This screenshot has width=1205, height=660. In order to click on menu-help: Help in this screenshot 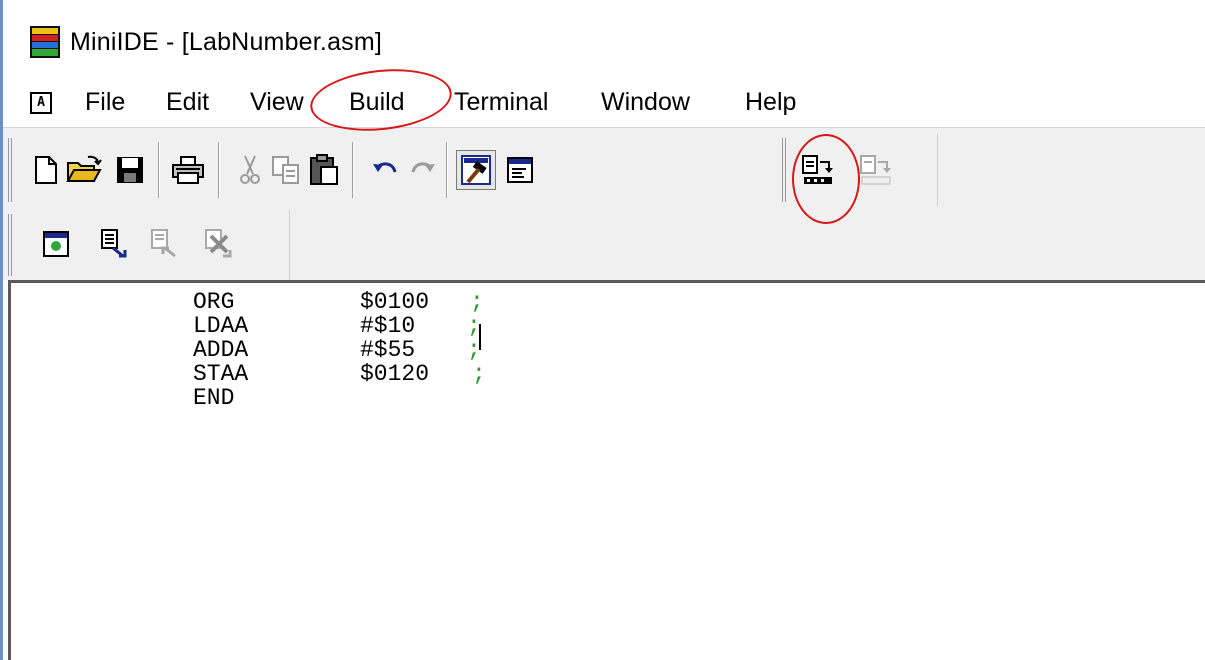, I will do `click(770, 102)`.